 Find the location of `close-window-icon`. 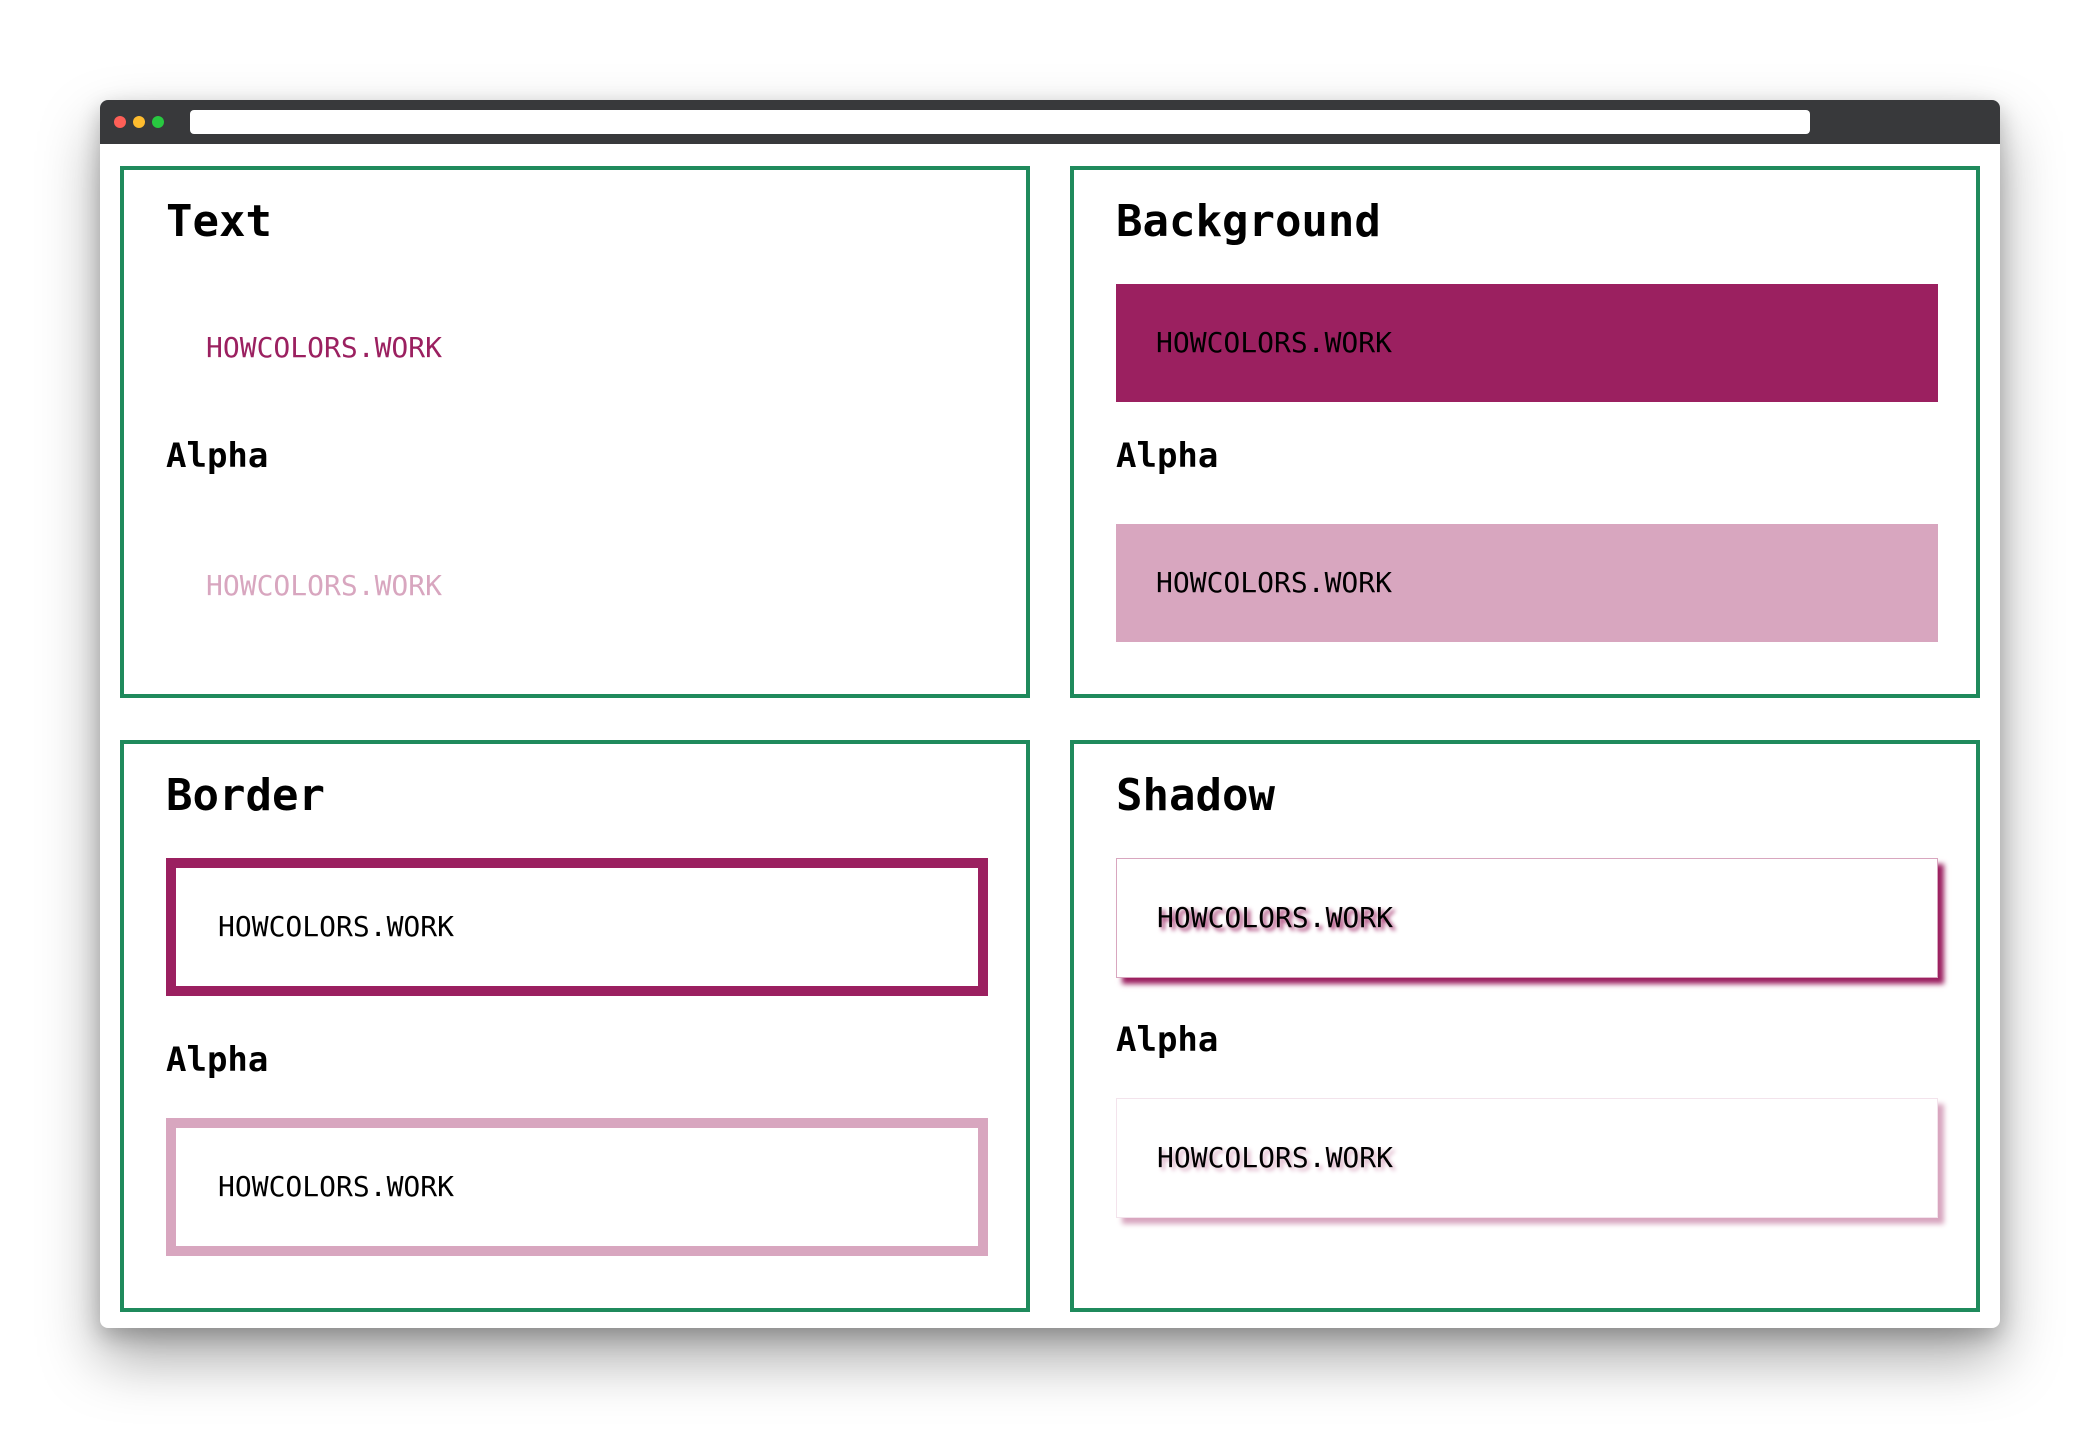

close-window-icon is located at coordinates (120, 122).